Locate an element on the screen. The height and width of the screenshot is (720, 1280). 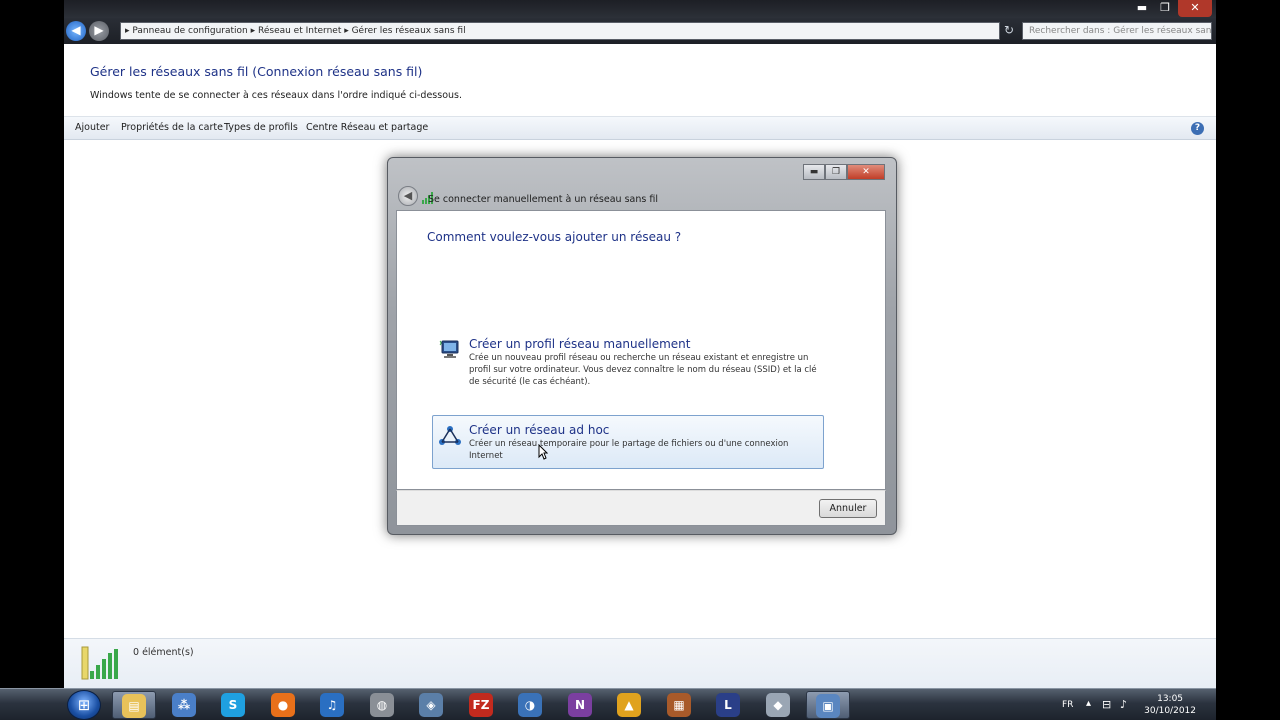
close-button: ✕ is located at coordinates (1195, 8).